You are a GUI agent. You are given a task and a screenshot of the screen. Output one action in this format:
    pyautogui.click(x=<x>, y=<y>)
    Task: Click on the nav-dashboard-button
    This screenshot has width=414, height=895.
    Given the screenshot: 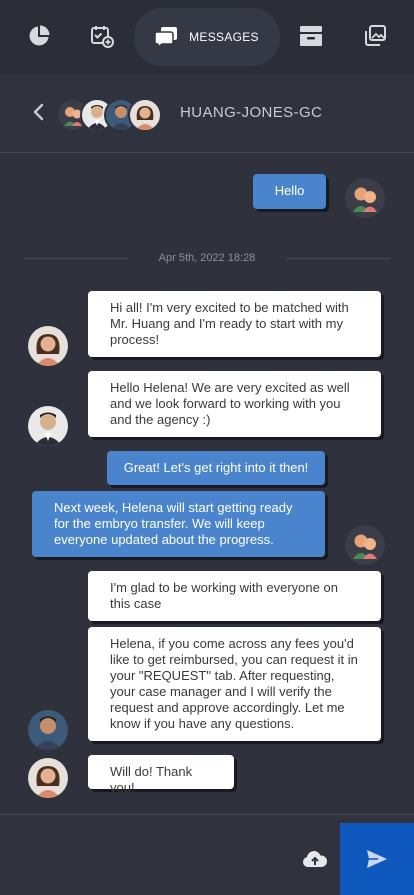 What is the action you would take?
    pyautogui.click(x=39, y=36)
    